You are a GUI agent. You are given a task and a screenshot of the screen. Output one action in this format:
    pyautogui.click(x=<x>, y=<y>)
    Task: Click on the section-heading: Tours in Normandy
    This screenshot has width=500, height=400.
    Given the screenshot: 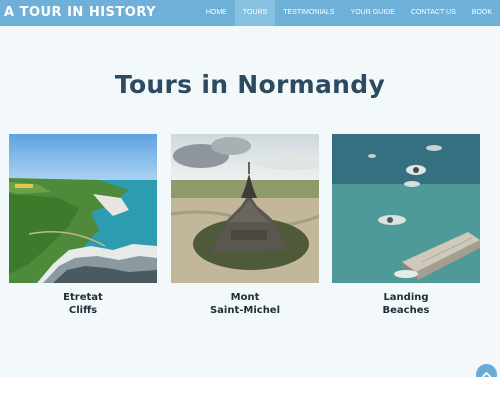 What is the action you would take?
    pyautogui.click(x=250, y=84)
    